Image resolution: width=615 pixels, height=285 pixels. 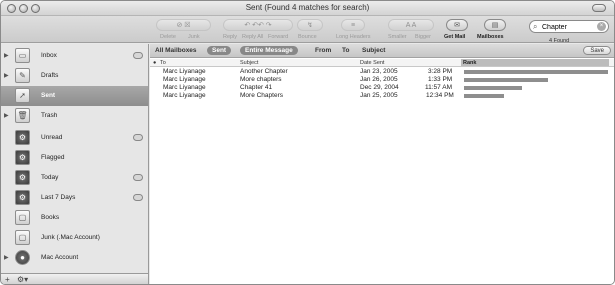 I want to click on get-mail-button: ✉, so click(x=457, y=25).